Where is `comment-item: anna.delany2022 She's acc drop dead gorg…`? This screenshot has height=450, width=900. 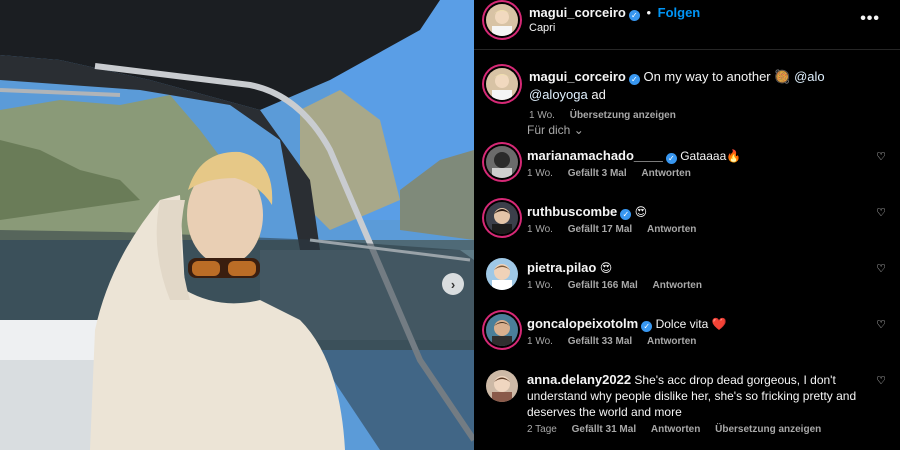 comment-item: anna.delany2022 She's acc drop dead gorg… is located at coordinates (686, 402).